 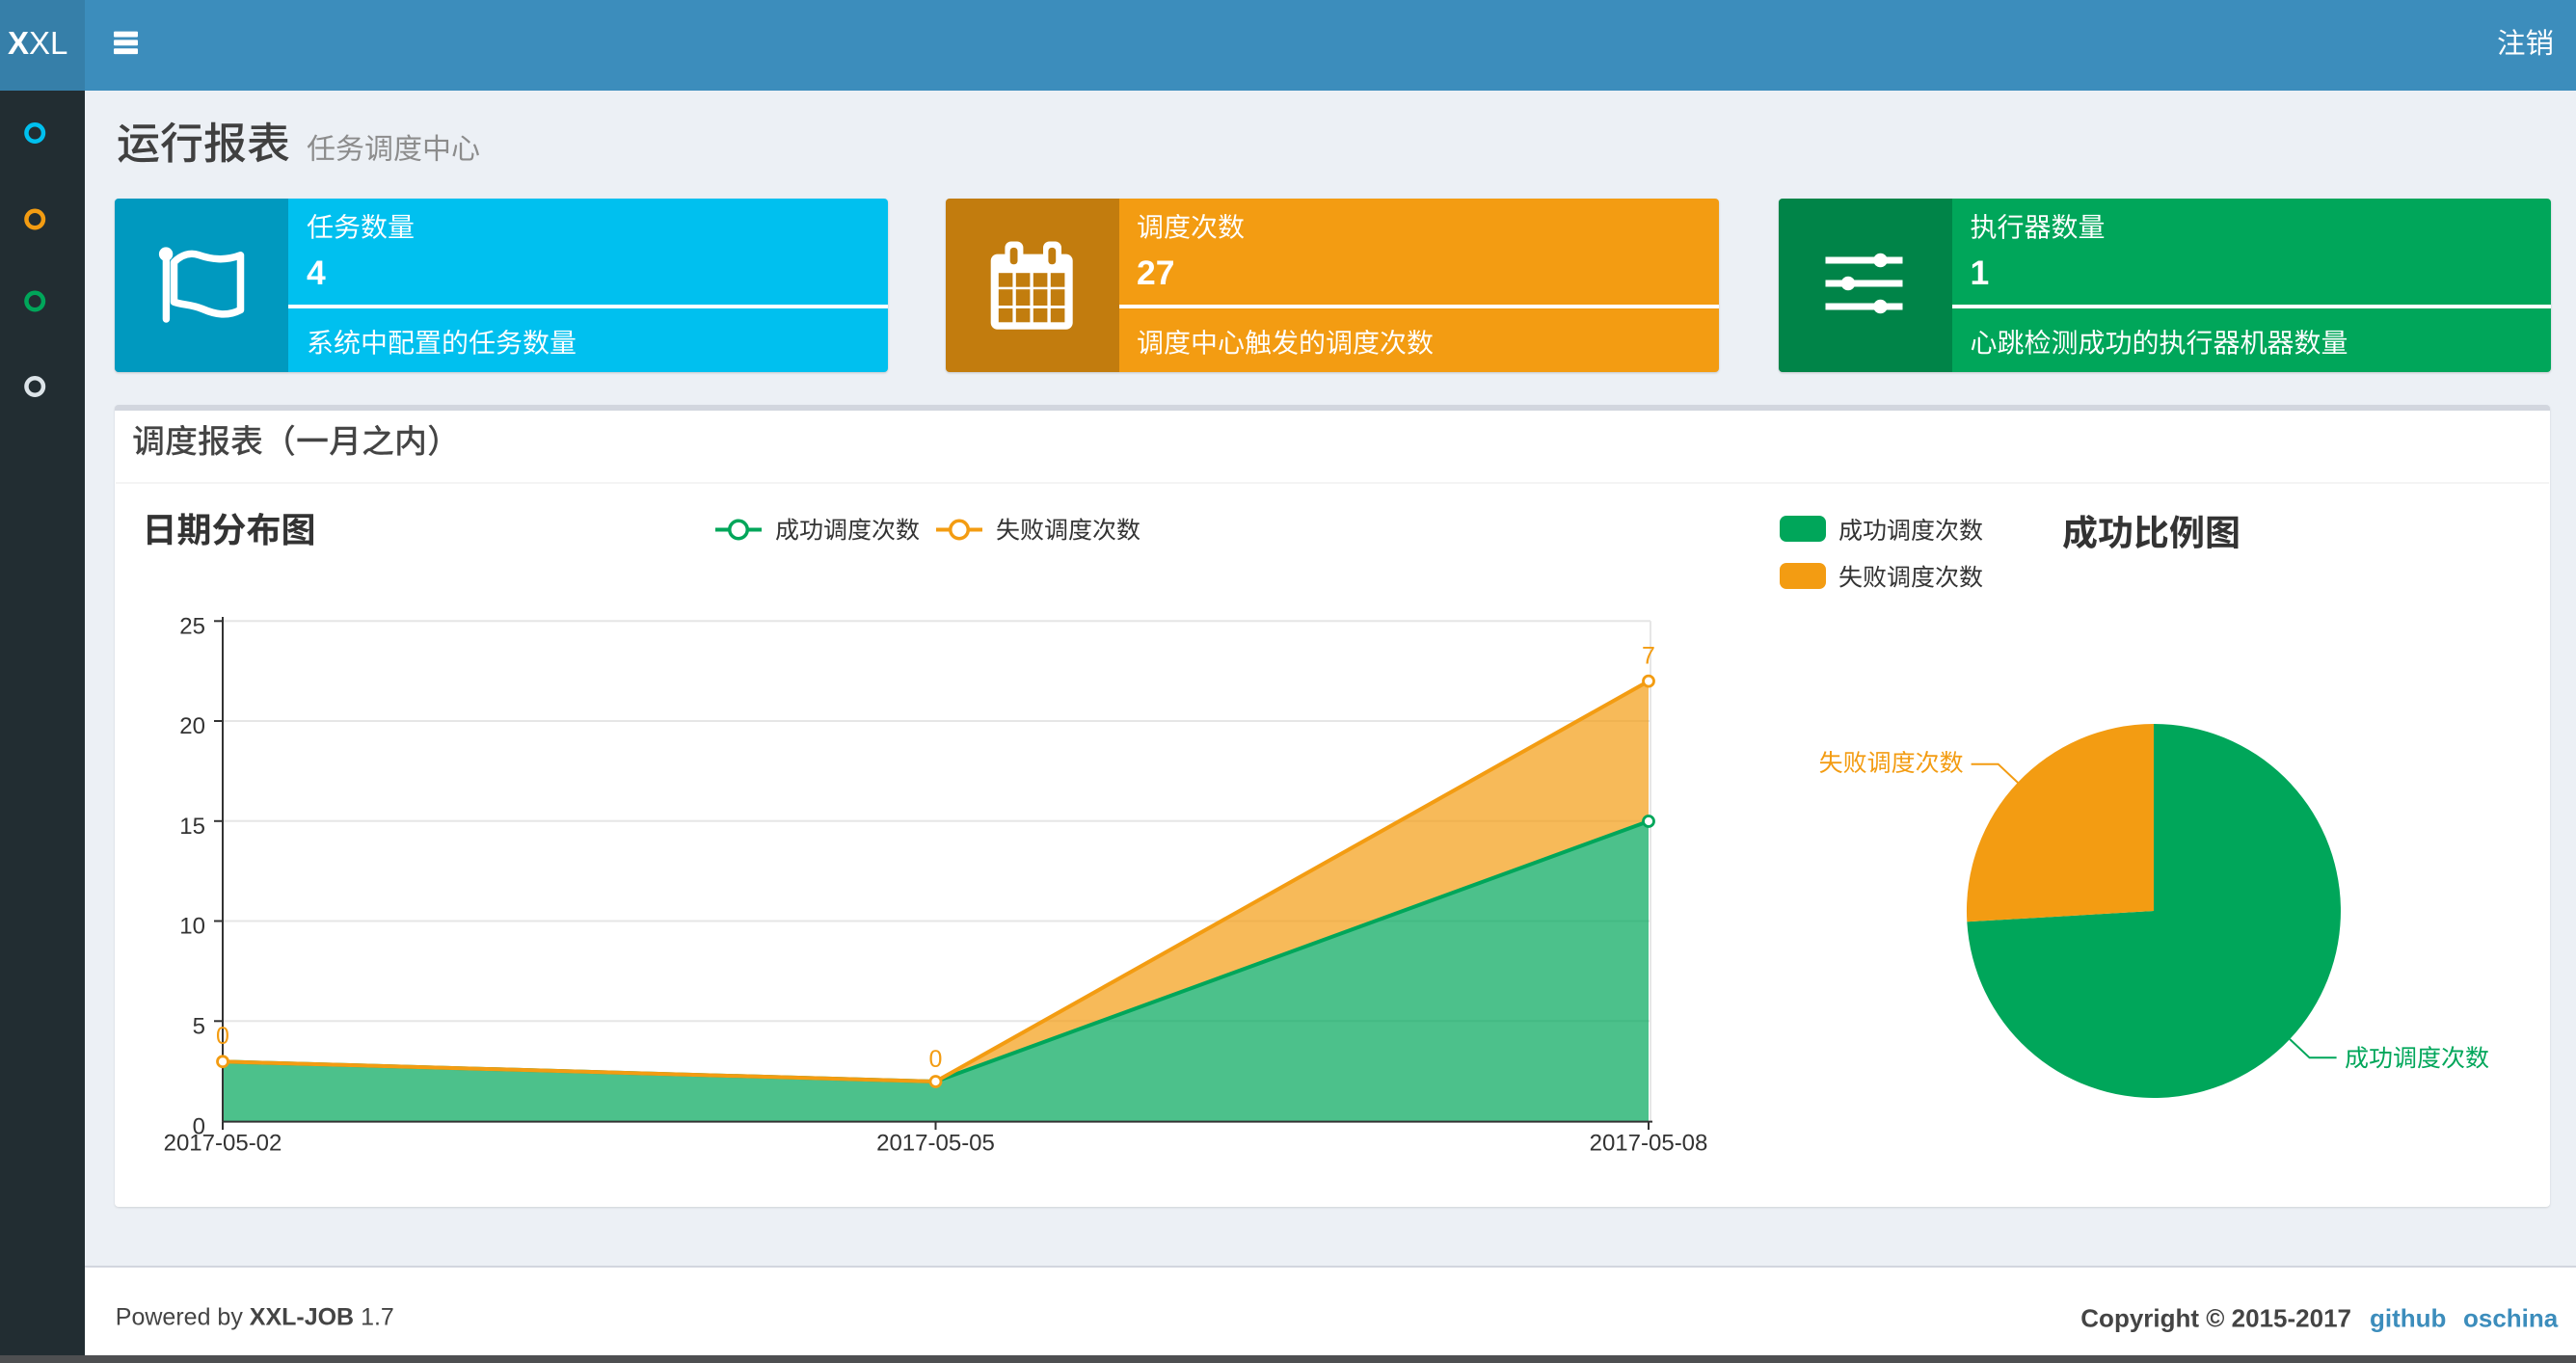 What do you see at coordinates (199, 1026) in the screenshot?
I see `svg-text: 5` at bounding box center [199, 1026].